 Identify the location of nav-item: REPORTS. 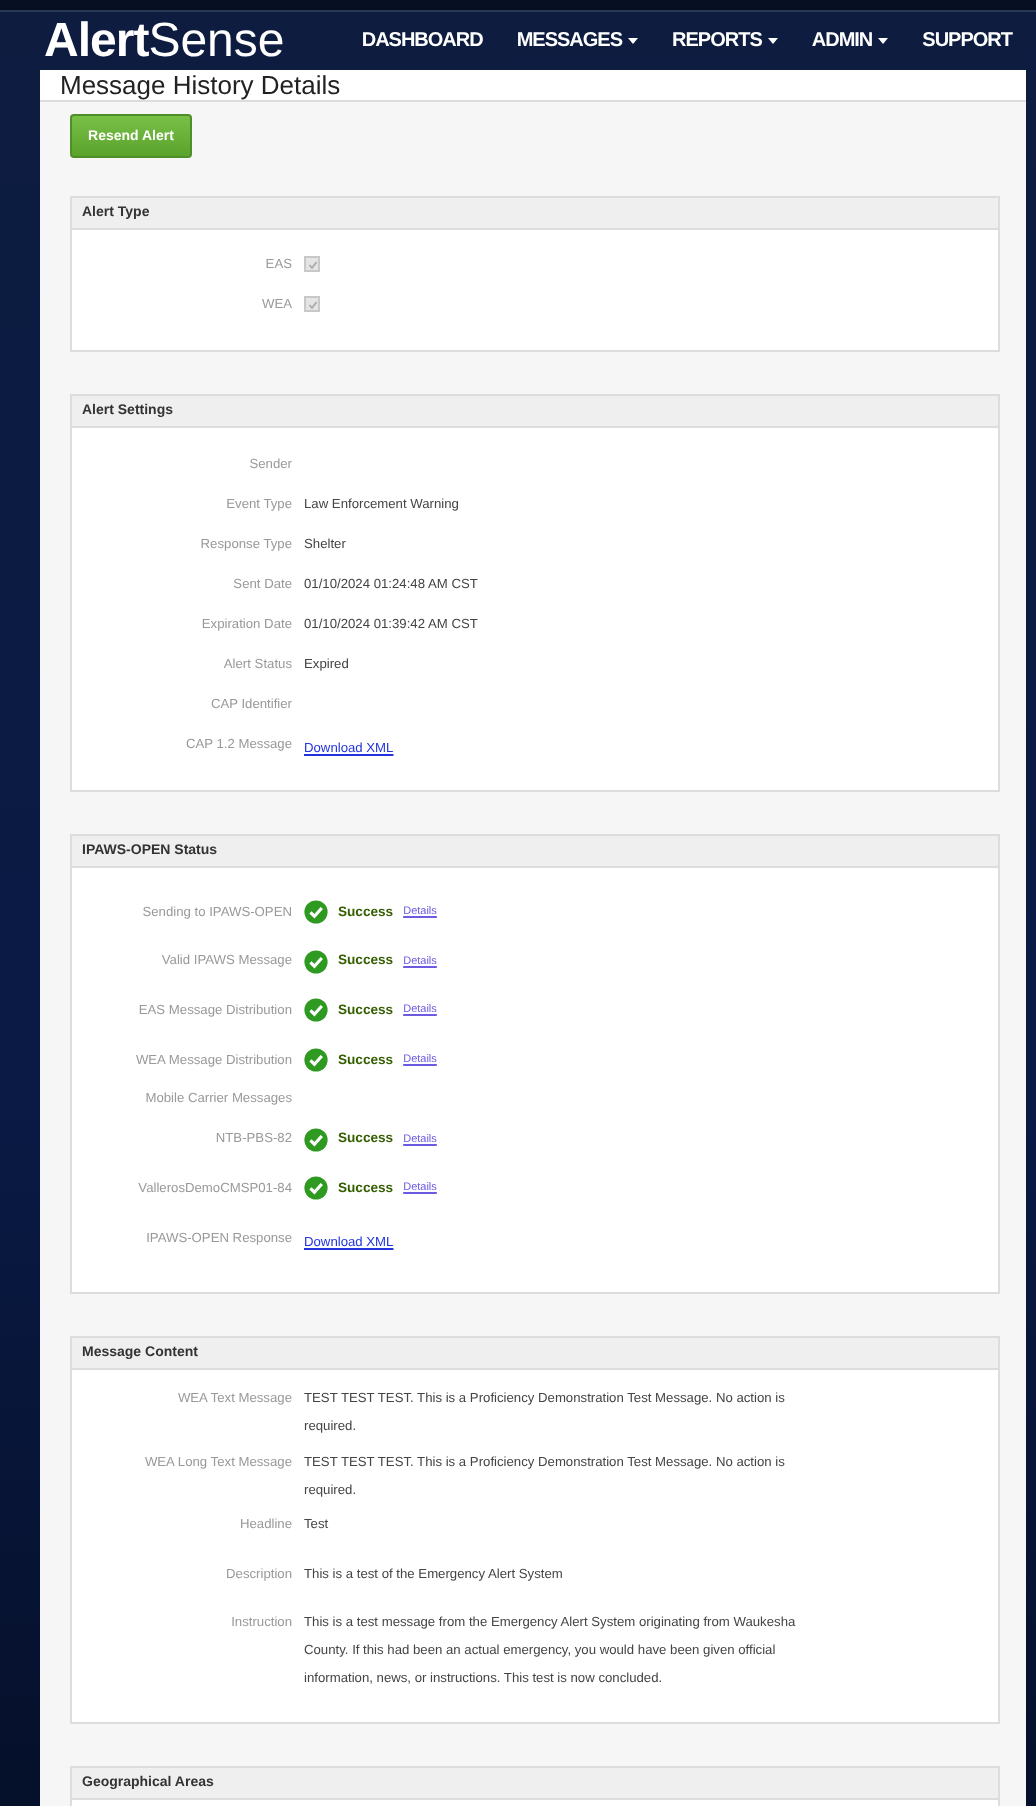
(725, 41).